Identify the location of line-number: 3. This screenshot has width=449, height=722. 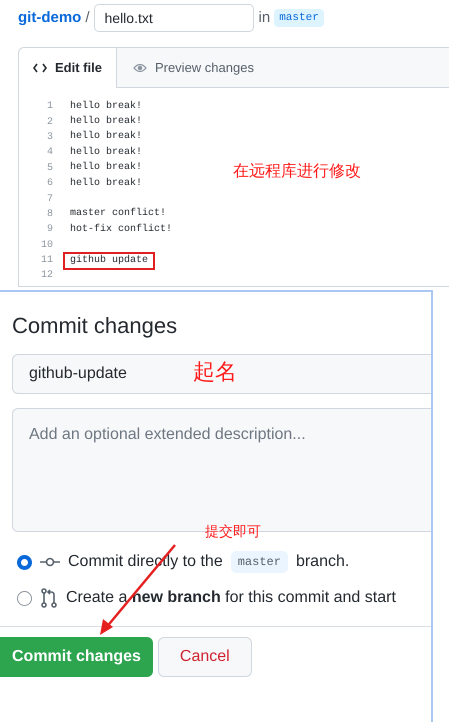
(49, 137).